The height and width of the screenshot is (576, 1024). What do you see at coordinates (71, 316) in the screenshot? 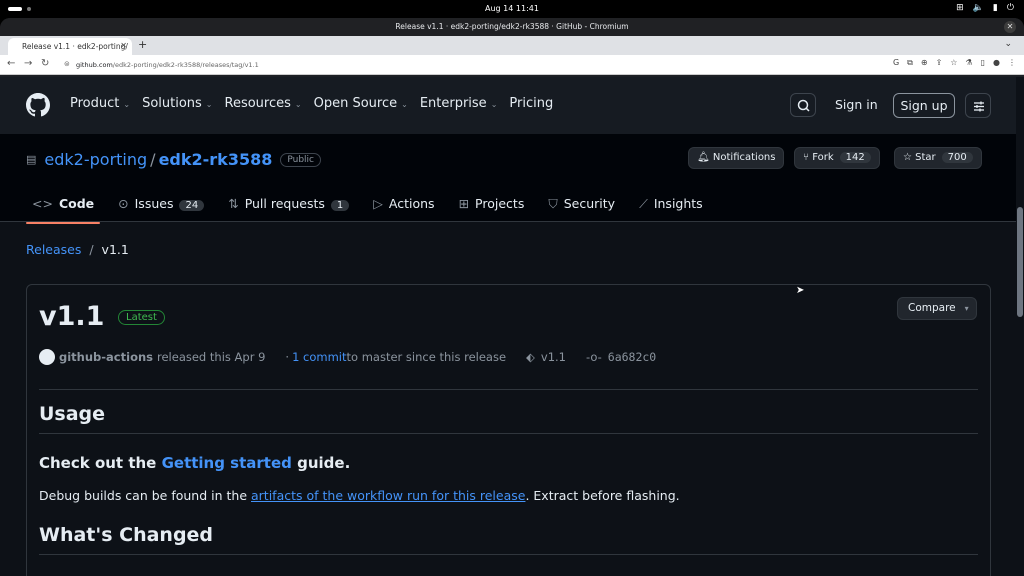
I see `release-title: v1.1` at bounding box center [71, 316].